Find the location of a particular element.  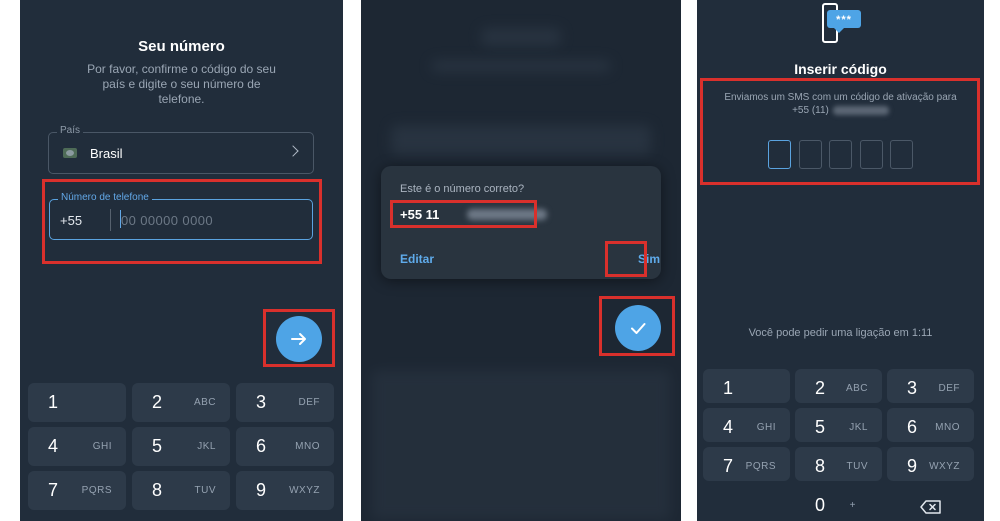

blurred-title is located at coordinates (521, 37).